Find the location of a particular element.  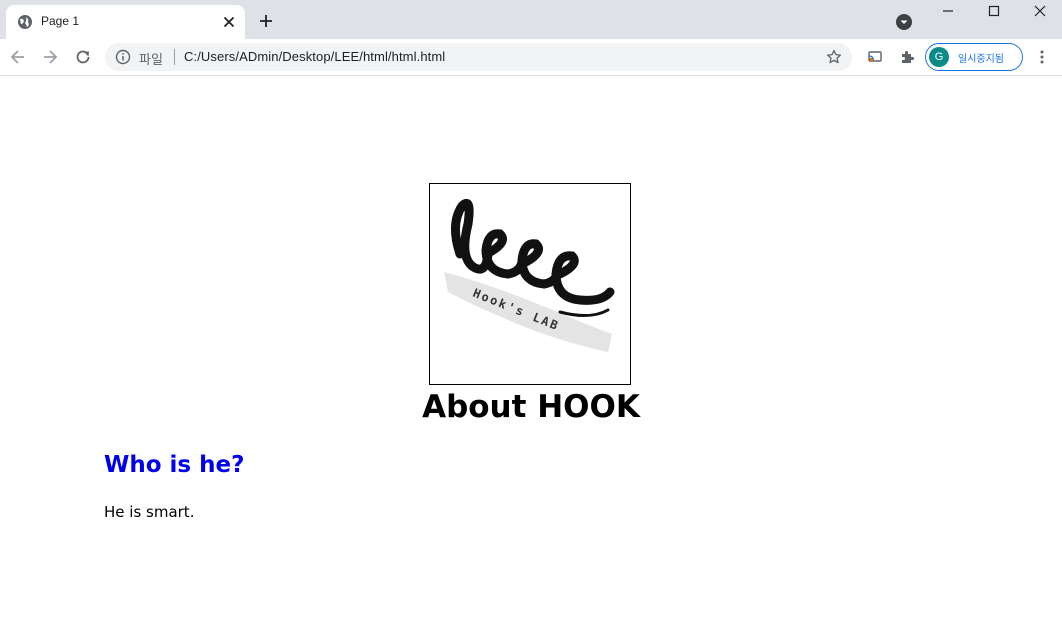

profile-button: G 일시중지됨 is located at coordinates (974, 57).